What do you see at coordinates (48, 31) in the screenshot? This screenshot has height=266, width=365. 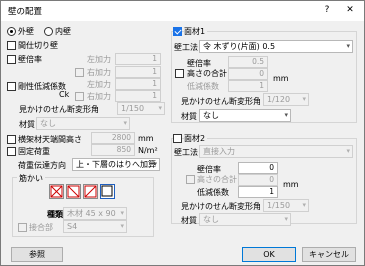 I see `inner-wall-radio` at bounding box center [48, 31].